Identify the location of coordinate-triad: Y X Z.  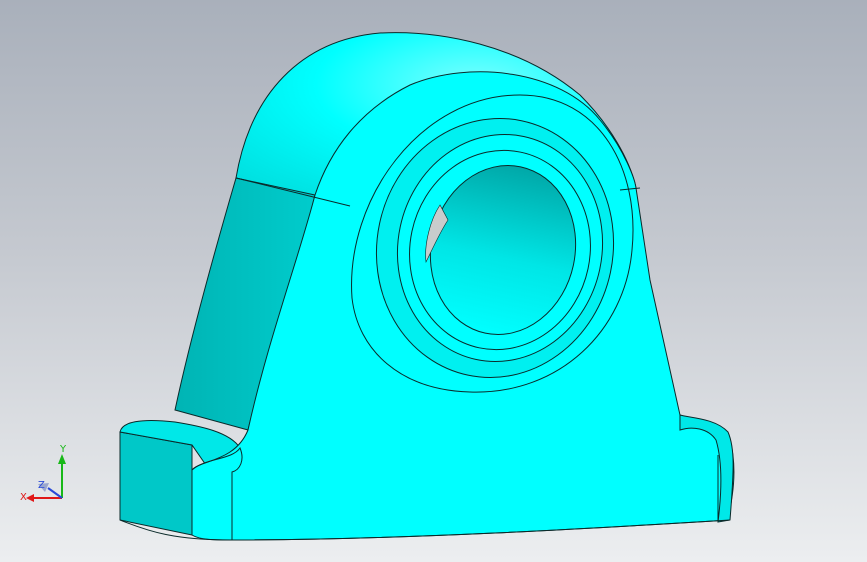
(48, 475).